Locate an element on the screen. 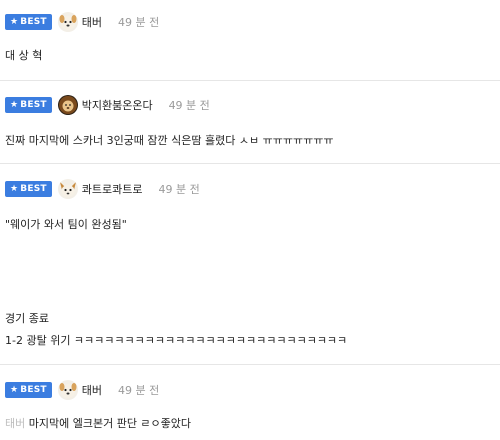 This screenshot has width=500, height=440. nickname: 박지환붐온온다 is located at coordinates (117, 105).